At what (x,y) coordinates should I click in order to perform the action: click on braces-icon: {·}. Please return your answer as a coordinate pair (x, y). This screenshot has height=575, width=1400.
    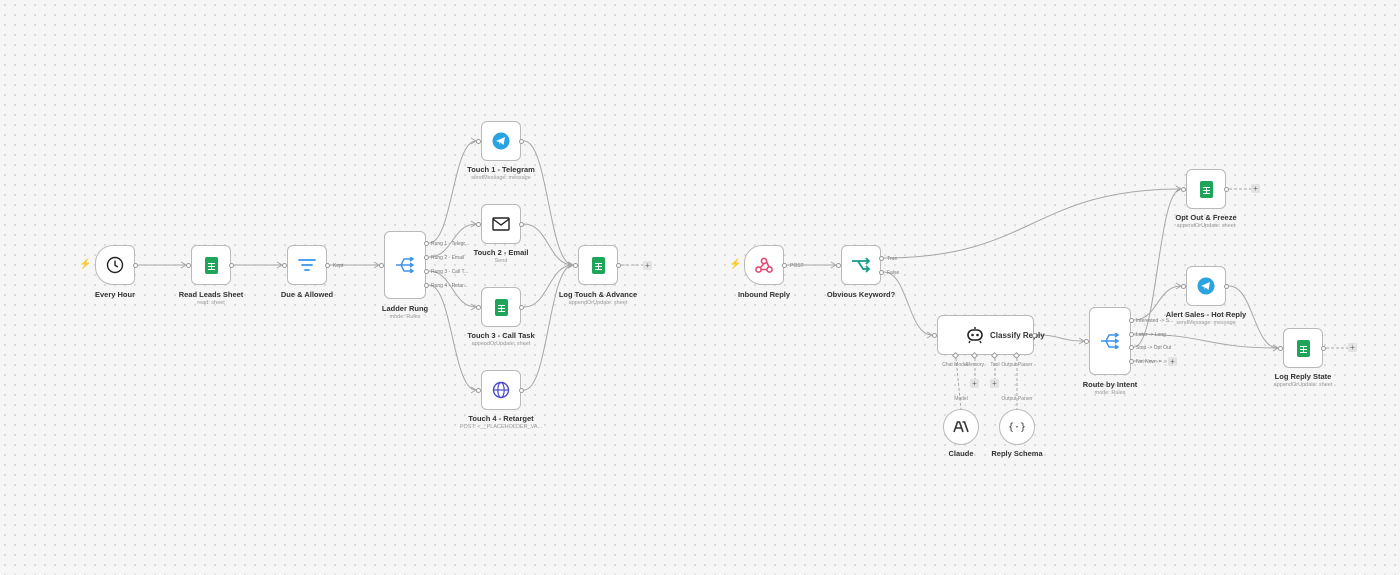
    Looking at the image, I should click on (1017, 427).